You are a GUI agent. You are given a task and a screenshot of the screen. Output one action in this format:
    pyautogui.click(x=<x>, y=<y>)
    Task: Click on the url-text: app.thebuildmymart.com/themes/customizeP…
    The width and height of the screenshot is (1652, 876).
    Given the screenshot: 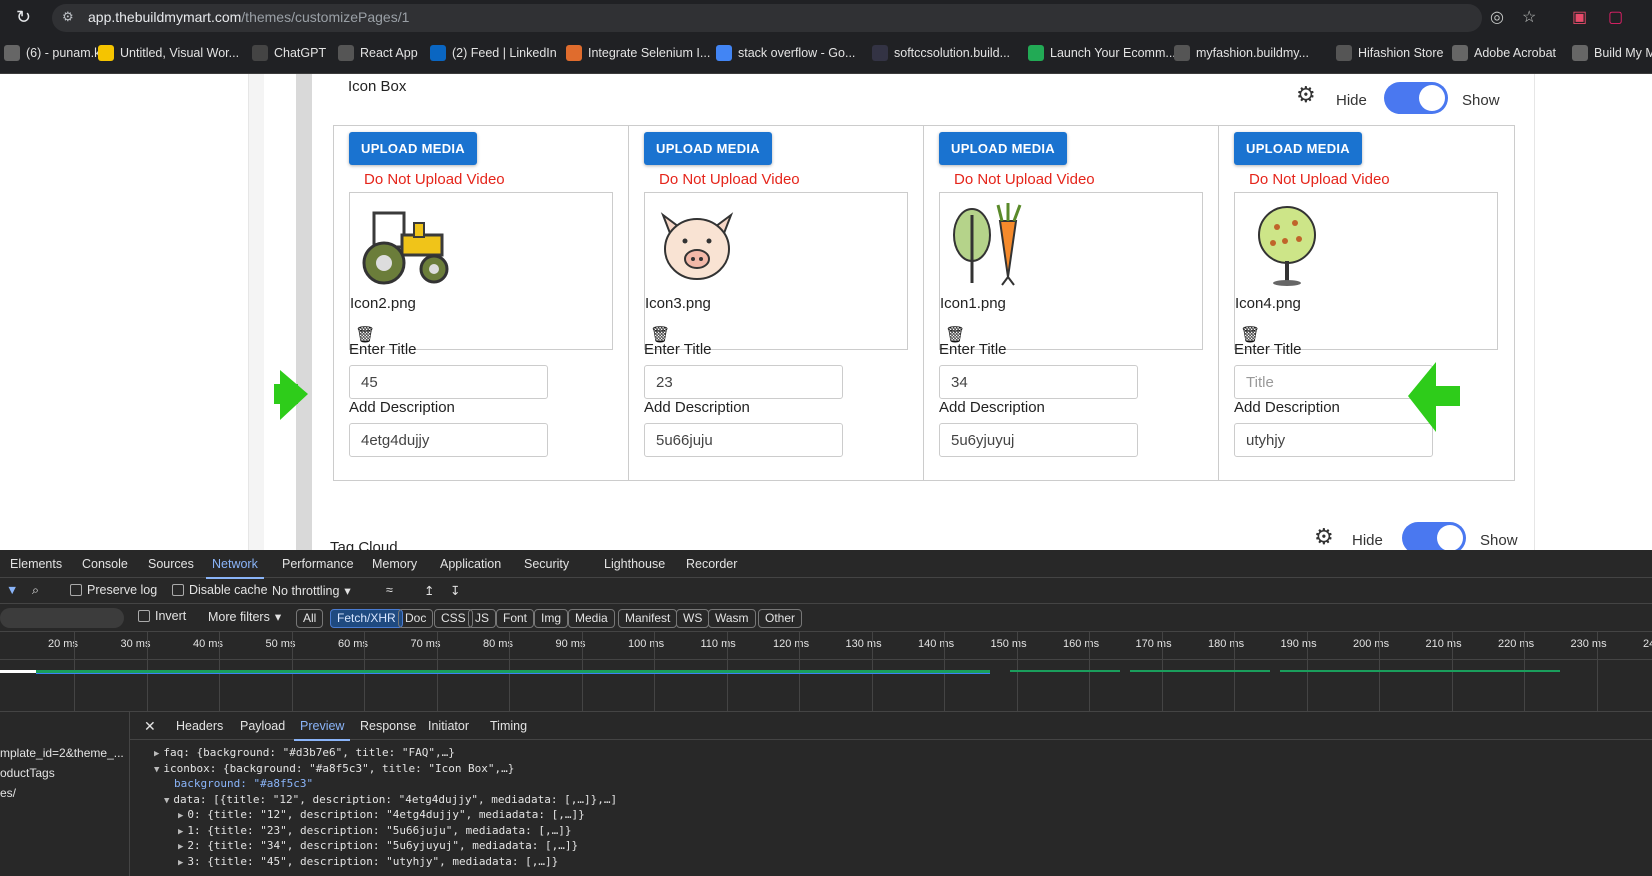 What is the action you would take?
    pyautogui.click(x=248, y=17)
    